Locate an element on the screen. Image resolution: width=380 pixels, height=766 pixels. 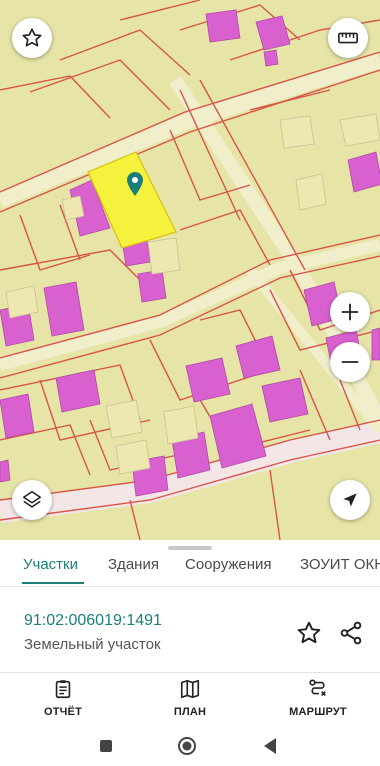
report-label: ОТЧЁТ is located at coordinates (63, 712).